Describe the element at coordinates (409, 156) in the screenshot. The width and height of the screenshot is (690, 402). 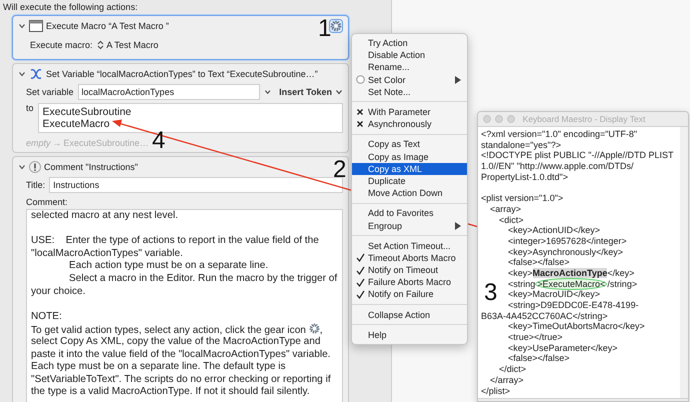
I see `menu-item: Copy as Image` at that location.